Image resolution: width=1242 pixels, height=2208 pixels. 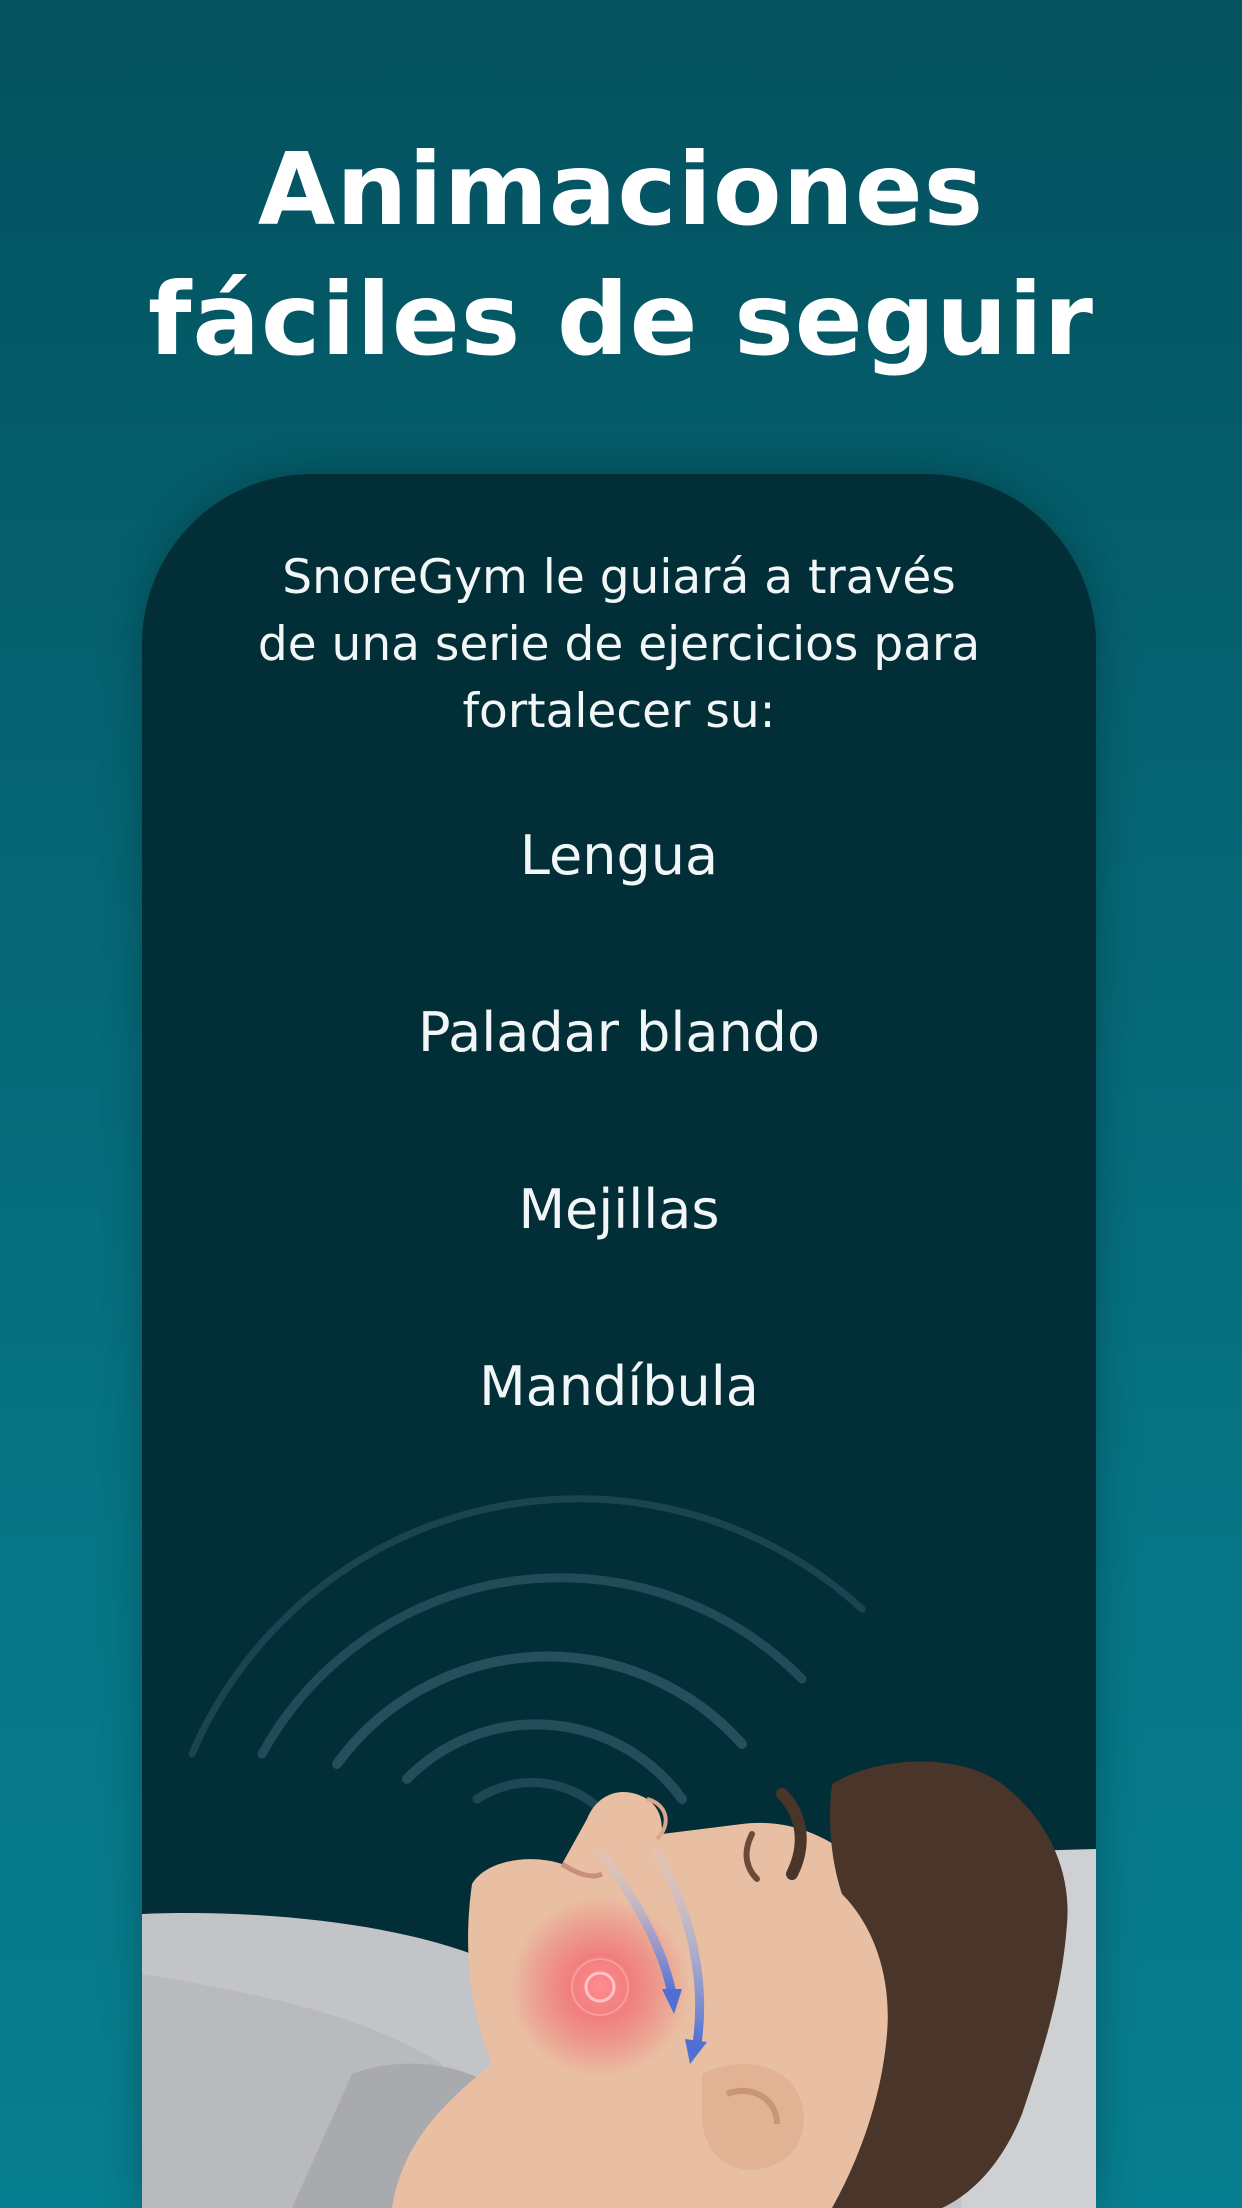 What do you see at coordinates (619, 1386) in the screenshot?
I see `muscle-item-mandibula: Mandíbula` at bounding box center [619, 1386].